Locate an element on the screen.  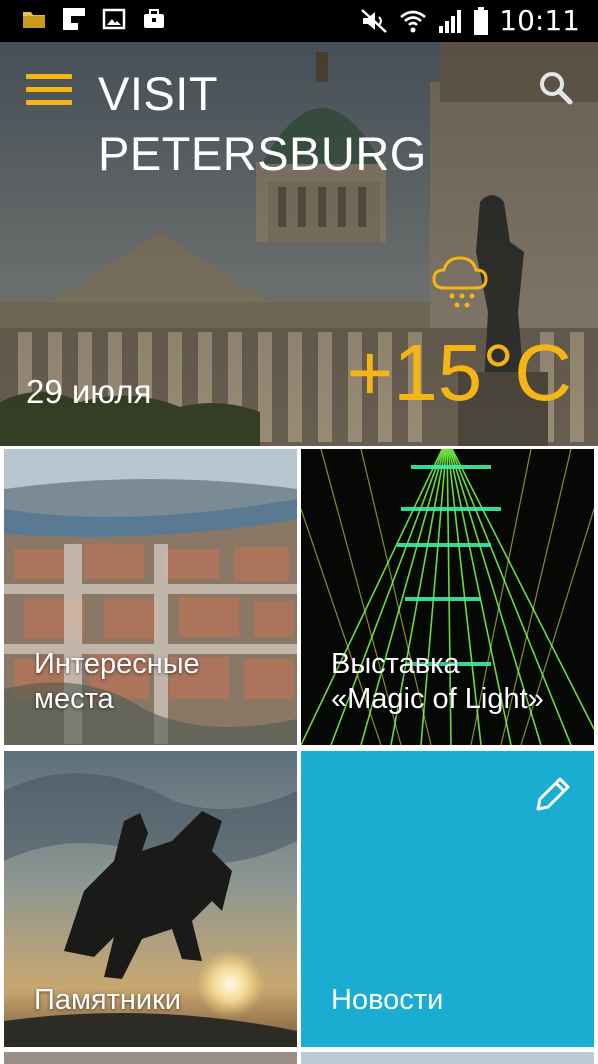
tile-label: Памятники is located at coordinates (107, 1000).